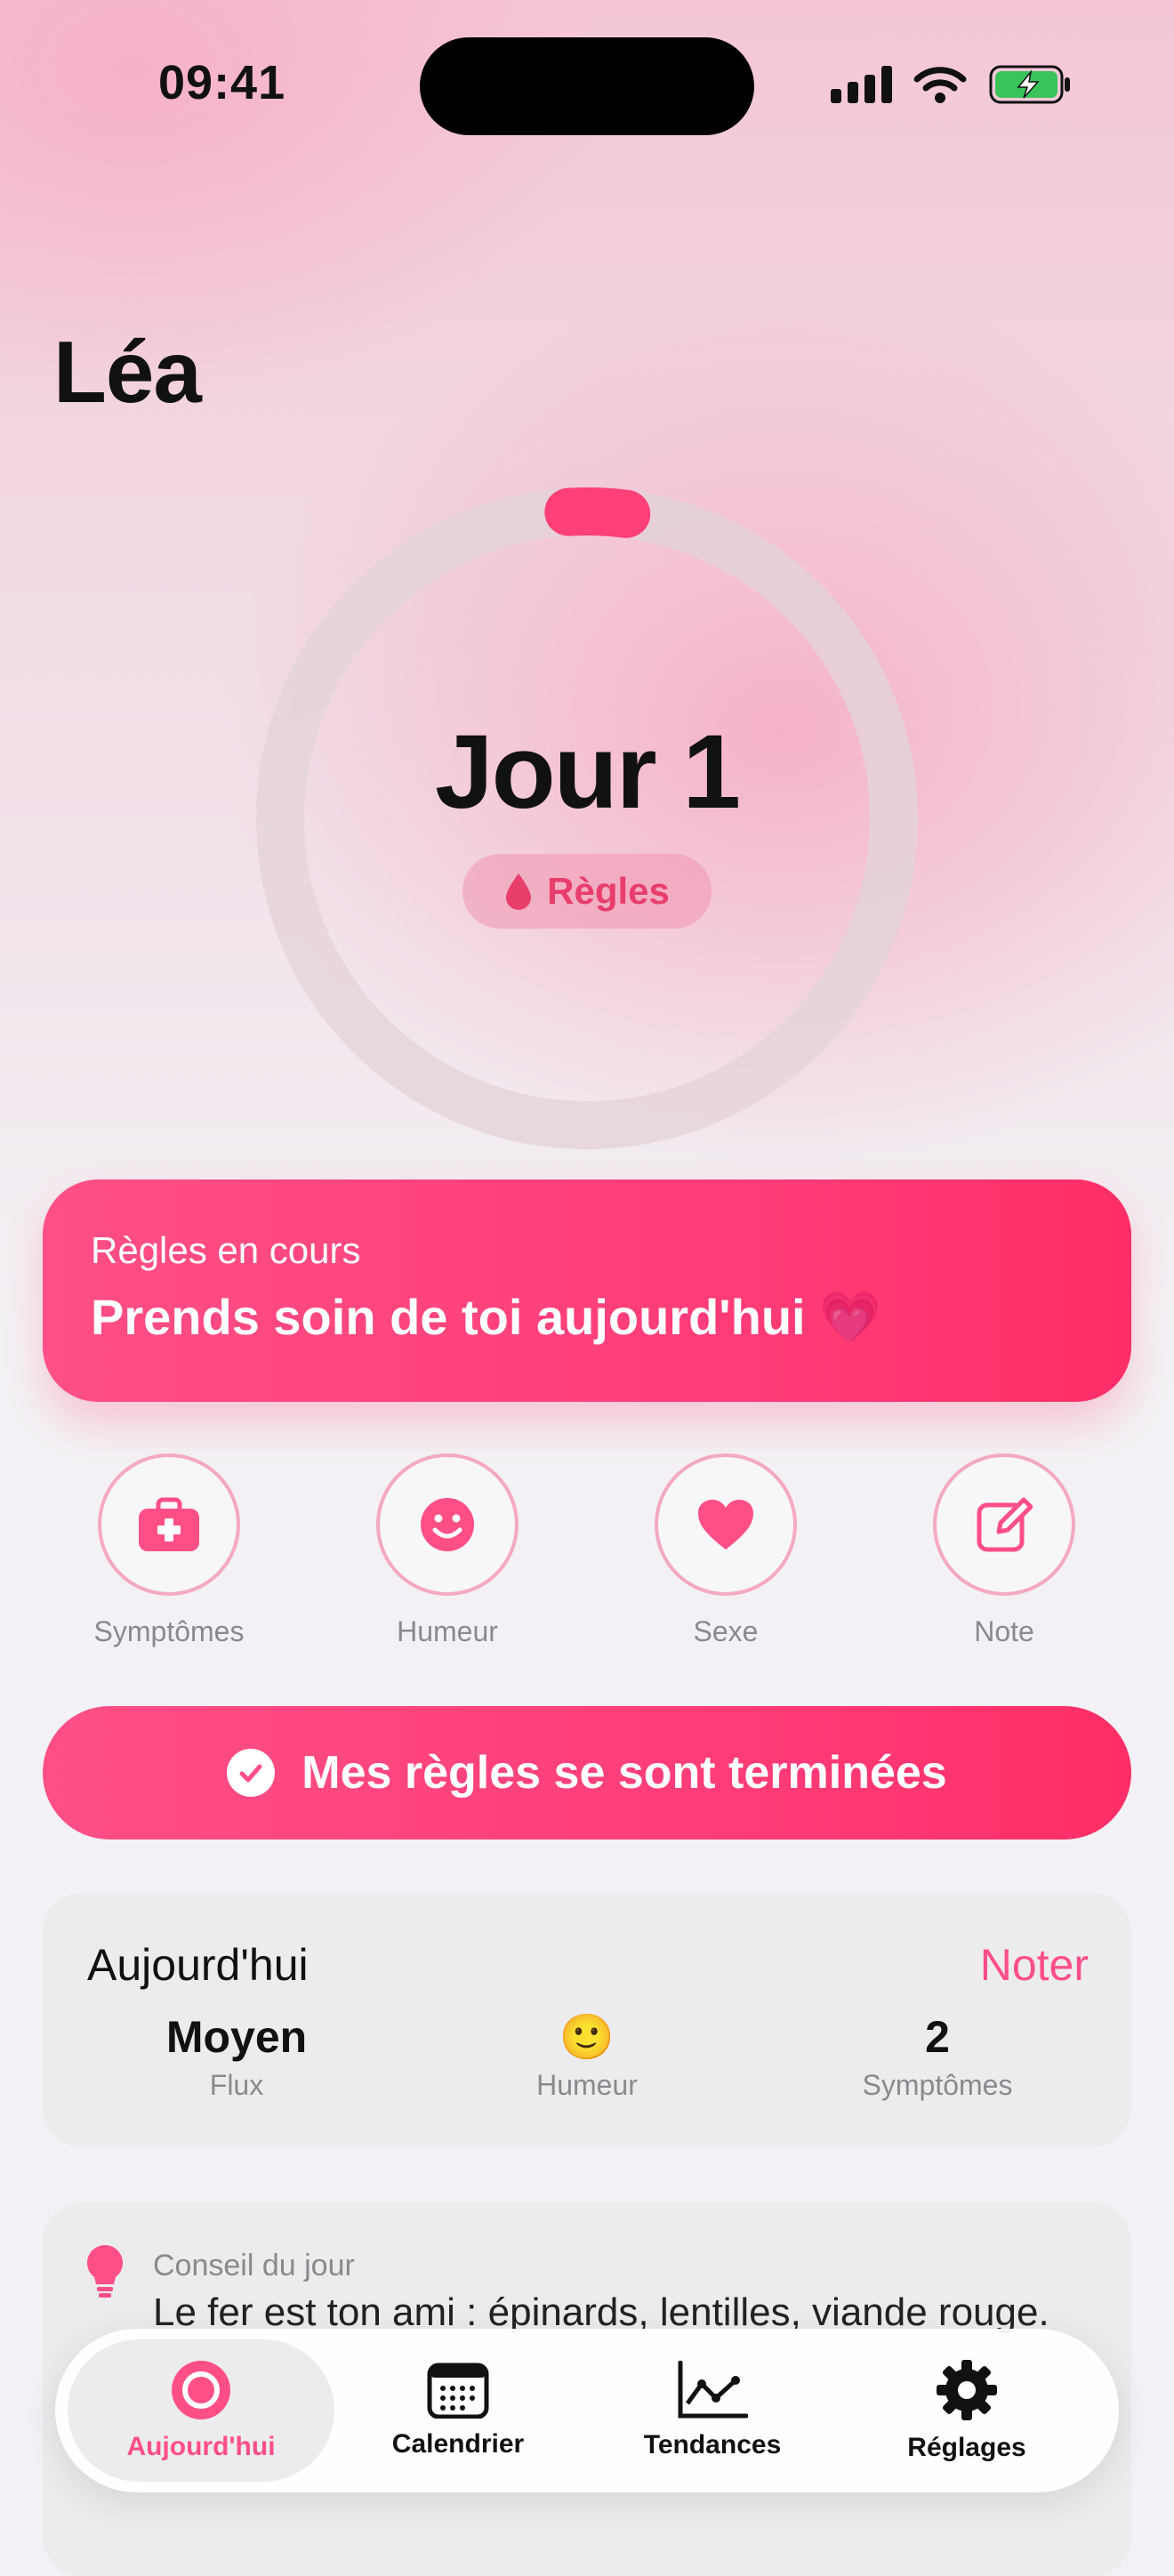  I want to click on end-period-button: Mes règles se sont terminées, so click(587, 1772).